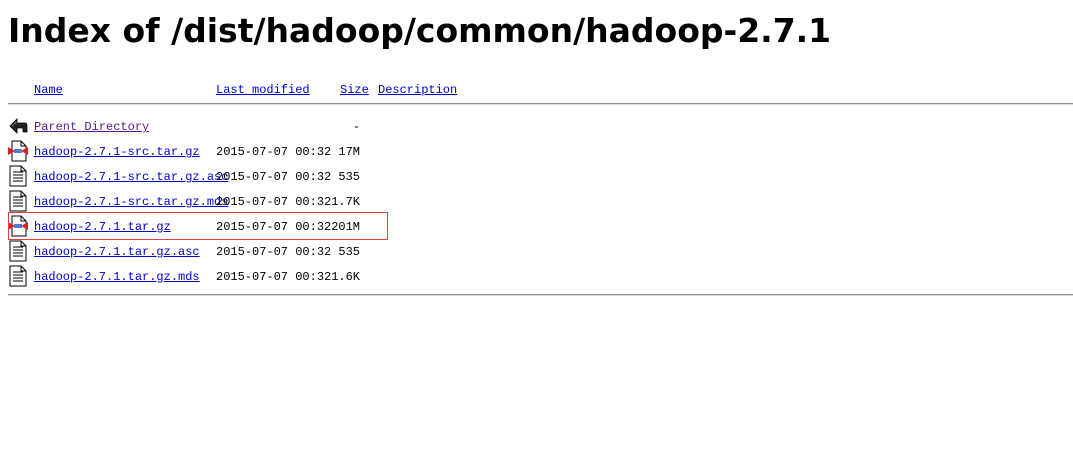 Image resolution: width=1073 pixels, height=457 pixels. What do you see at coordinates (540, 104) in the screenshot?
I see `header-divider` at bounding box center [540, 104].